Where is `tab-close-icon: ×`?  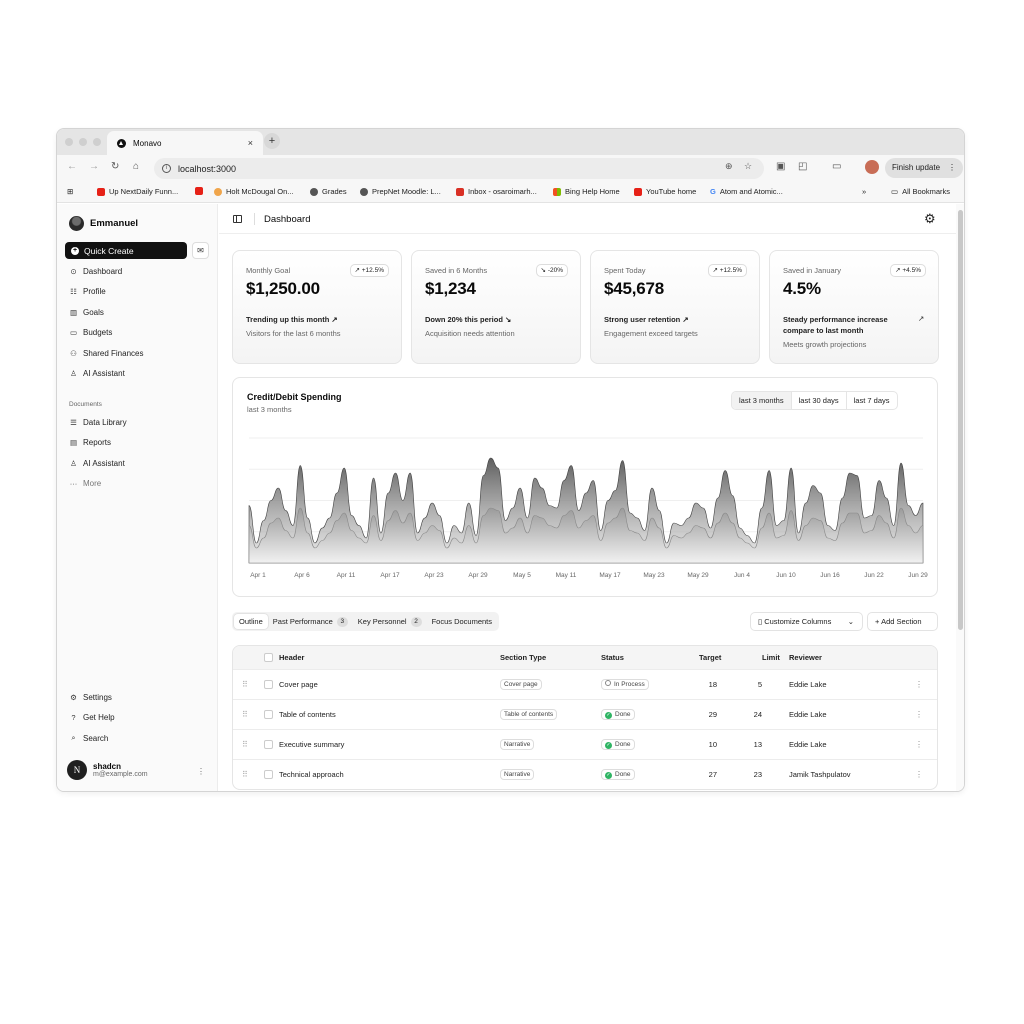
tab-close-icon: × is located at coordinates (250, 143).